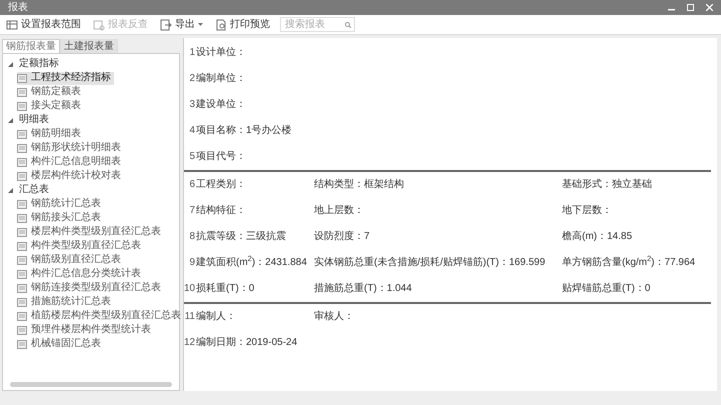 This screenshot has height=405, width=721. What do you see at coordinates (89, 46) in the screenshot?
I see `sidebar-tab: 土建报表量` at bounding box center [89, 46].